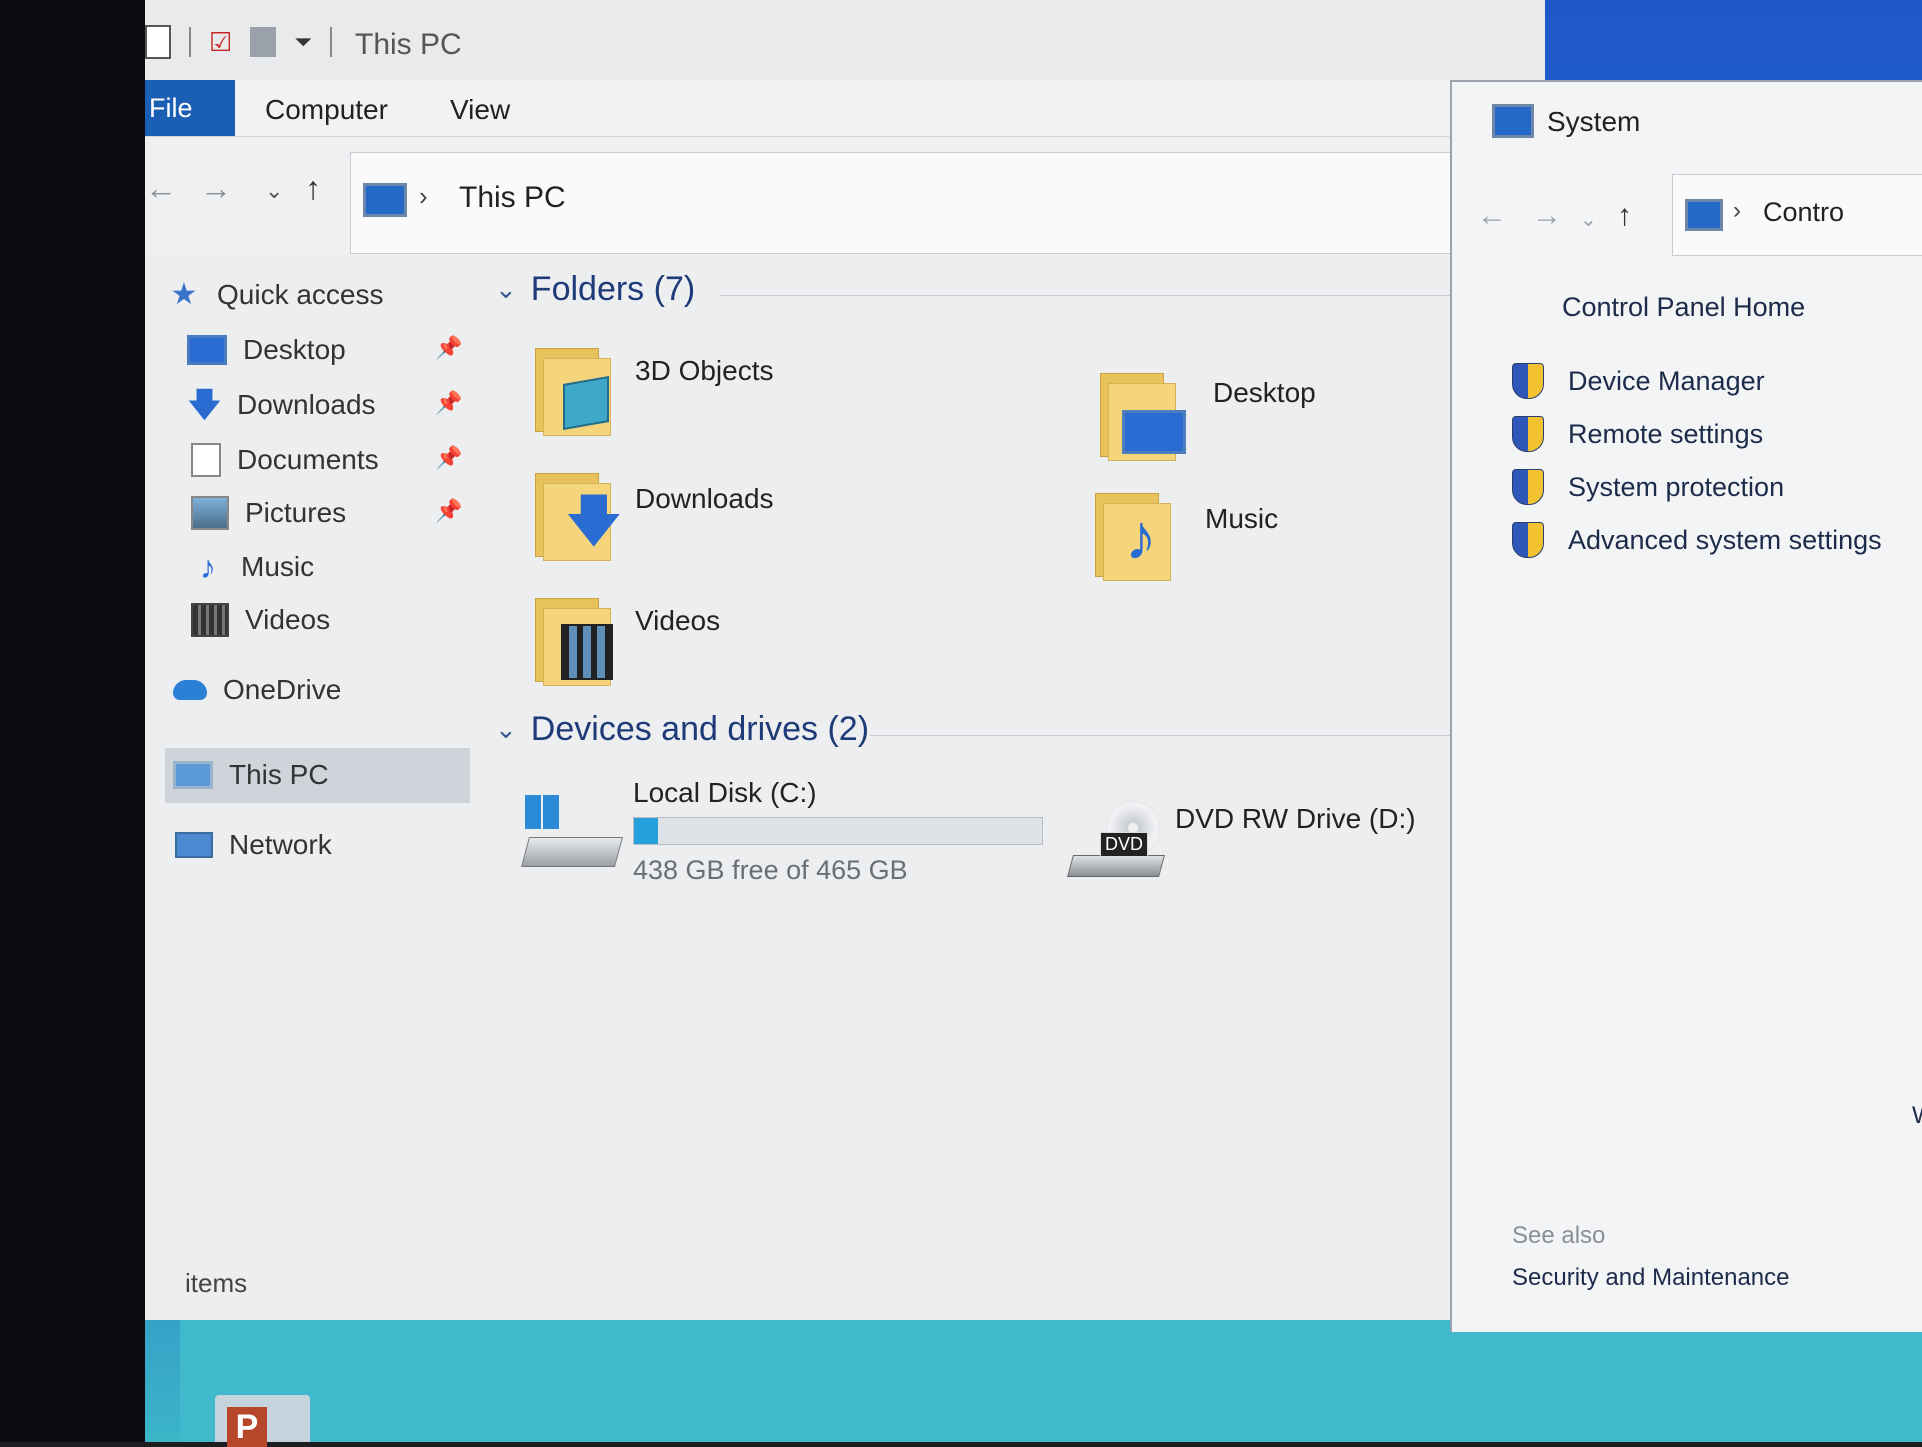 The height and width of the screenshot is (1447, 1922). I want to click on window-title: This PC, so click(408, 44).